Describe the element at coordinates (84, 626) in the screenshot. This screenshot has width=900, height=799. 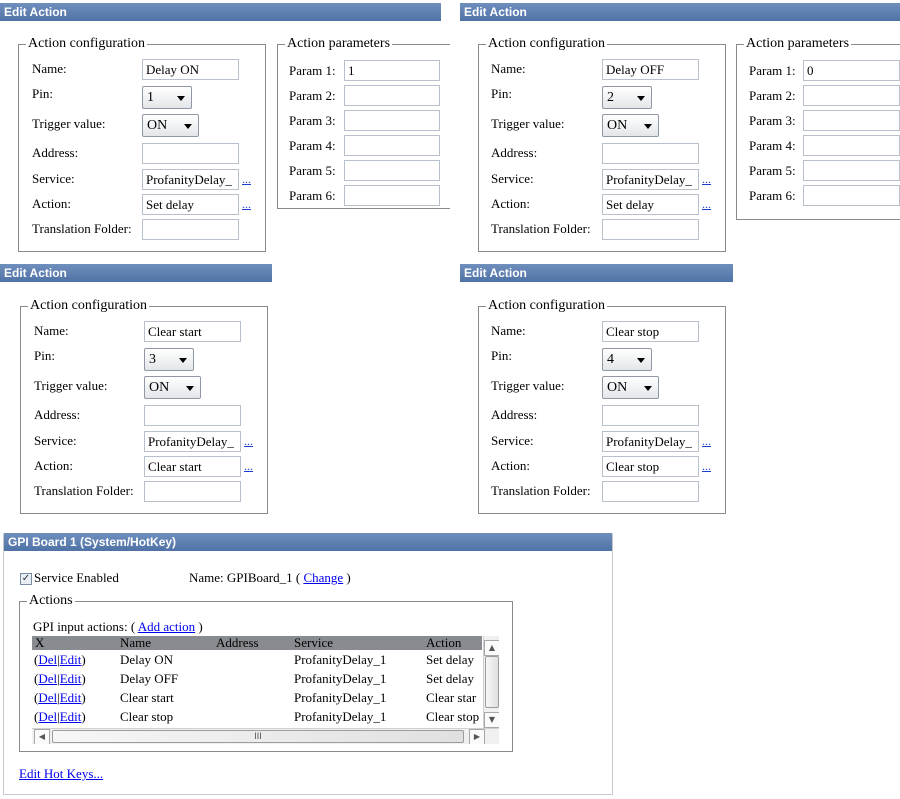
I see `gpi-input-actions-label: GPI input actions: (` at that location.